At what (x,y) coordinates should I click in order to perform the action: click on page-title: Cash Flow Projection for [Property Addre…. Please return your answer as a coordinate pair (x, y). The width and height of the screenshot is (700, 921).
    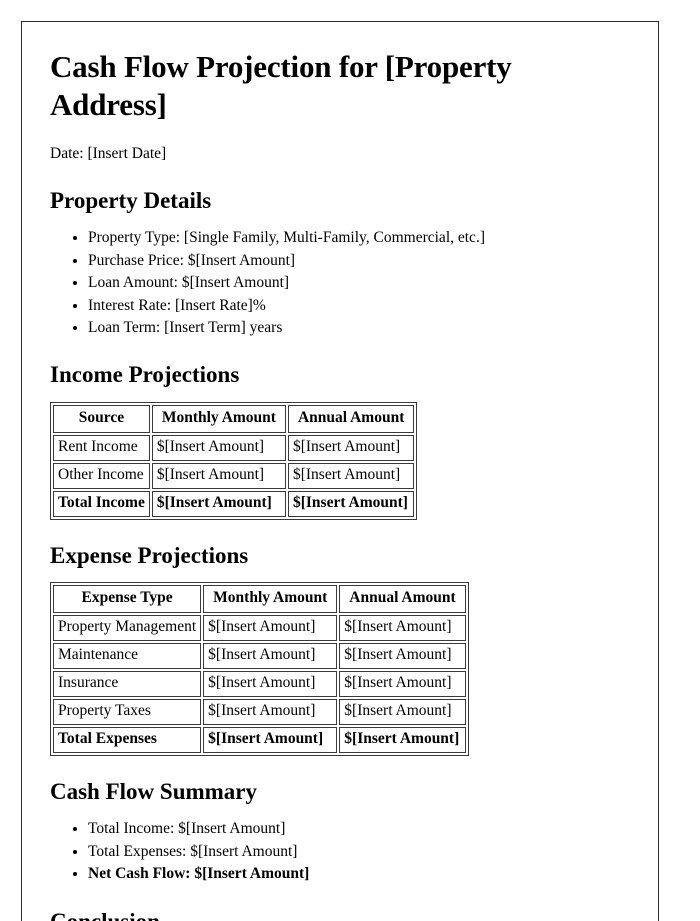
    Looking at the image, I should click on (281, 85).